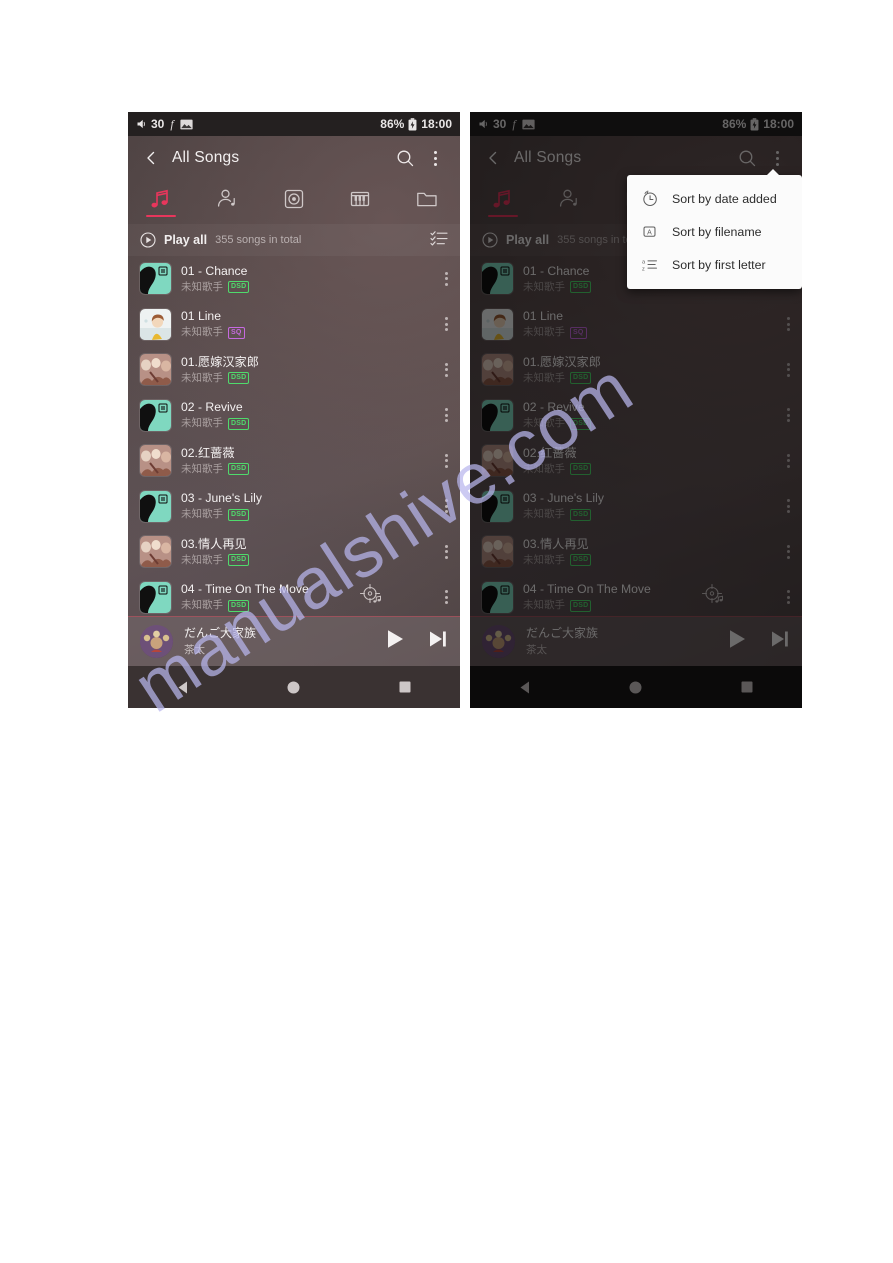 This screenshot has width=893, height=1263. I want to click on song-title: 01.愿嫁汉家郎, so click(220, 361).